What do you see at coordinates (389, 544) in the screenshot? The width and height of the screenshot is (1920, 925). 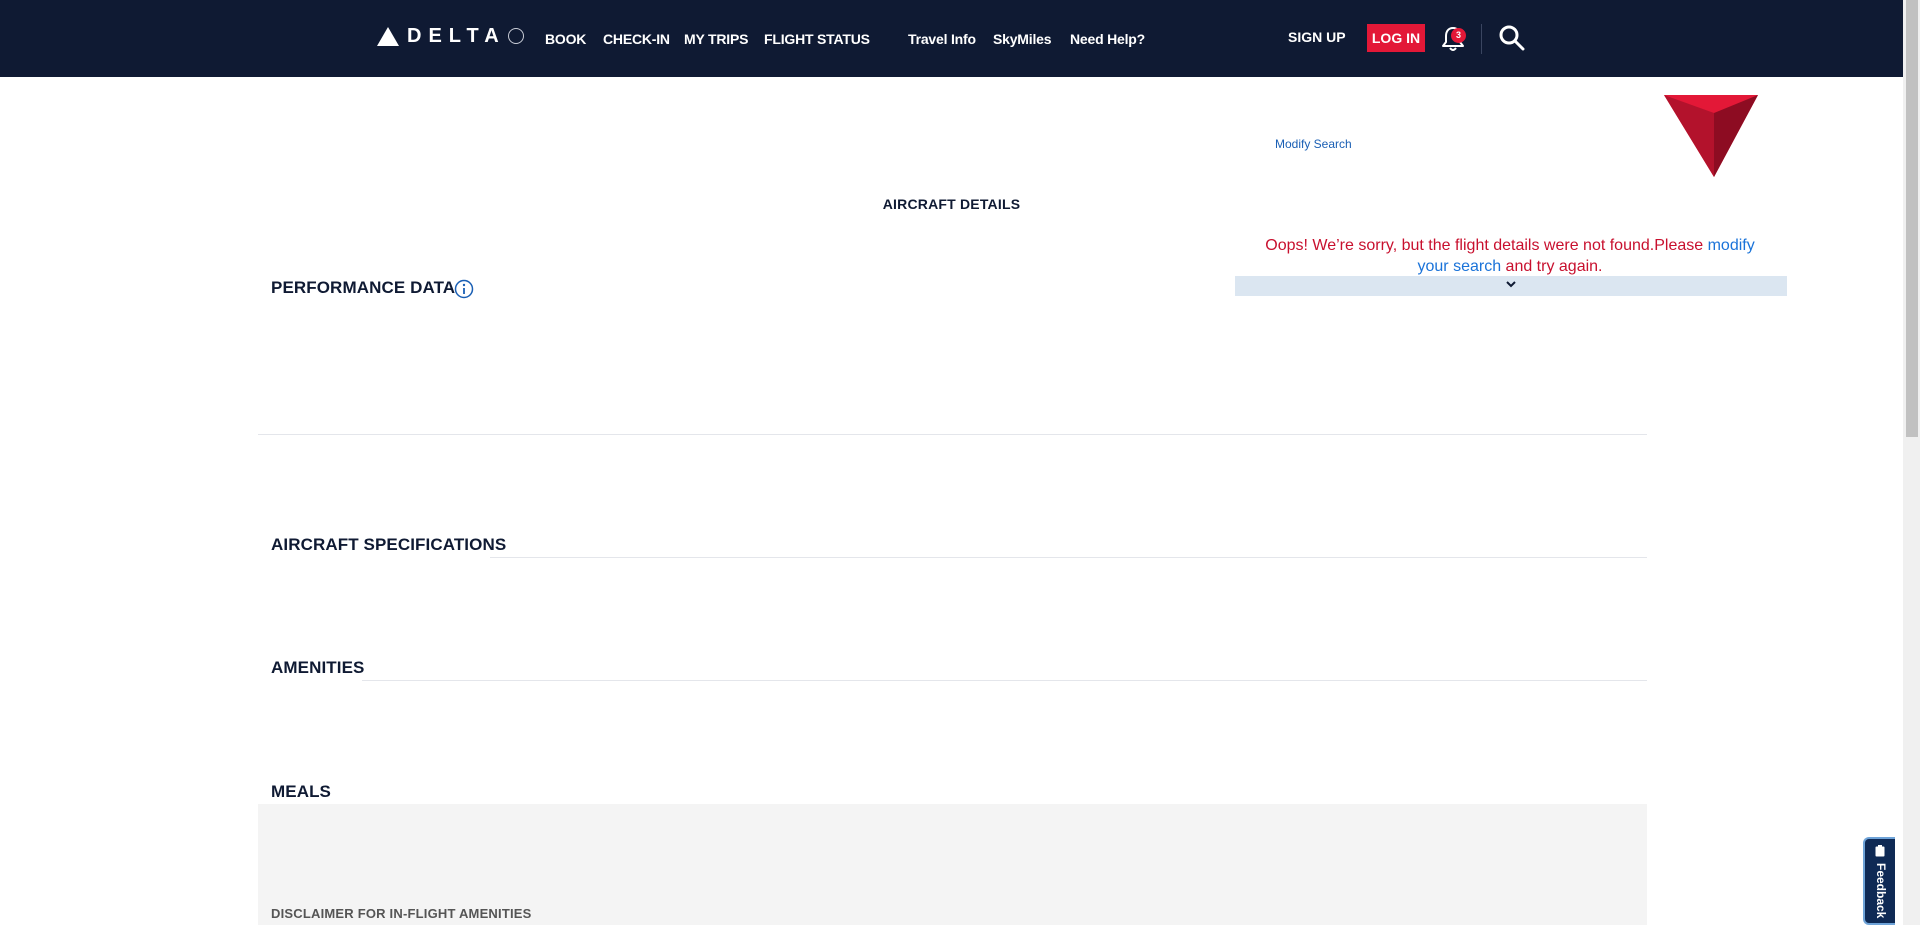 I see `aircraft-specifications-heading: AIRCRAFT SPECIFICATIONS` at bounding box center [389, 544].